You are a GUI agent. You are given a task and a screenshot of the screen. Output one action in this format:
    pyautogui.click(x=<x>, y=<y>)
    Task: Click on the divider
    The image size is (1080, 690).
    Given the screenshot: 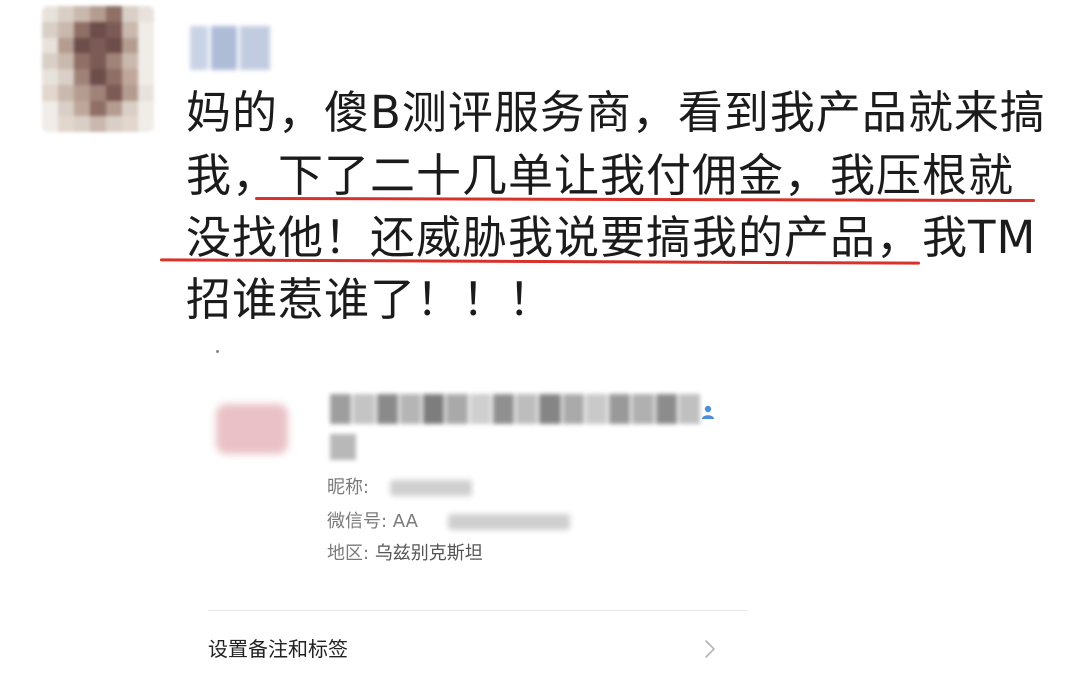 What is the action you would take?
    pyautogui.click(x=478, y=610)
    